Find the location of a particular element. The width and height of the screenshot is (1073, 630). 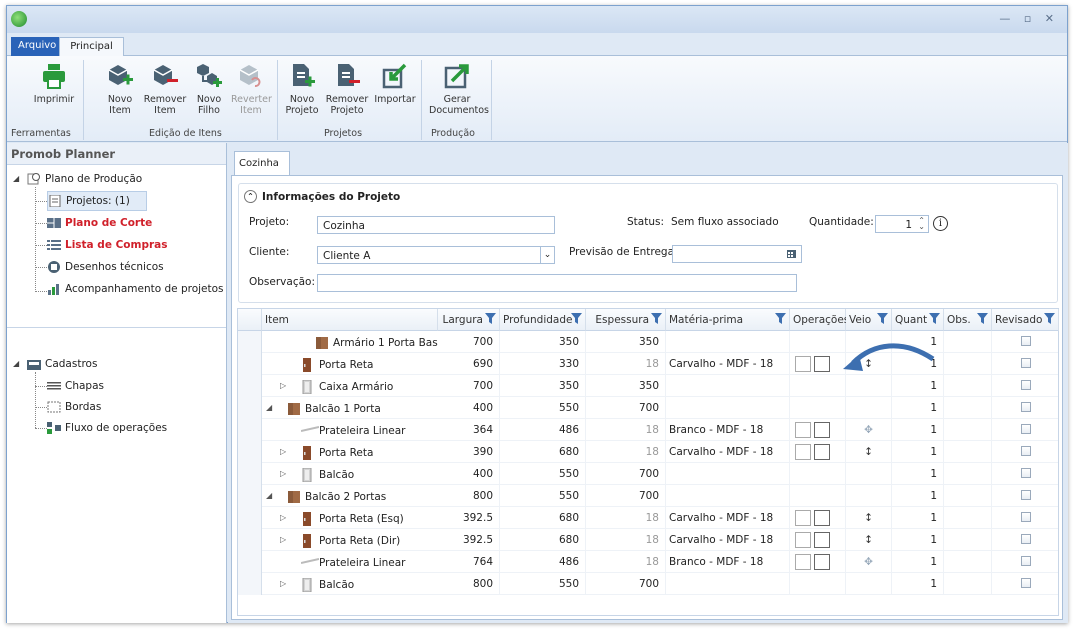

table-row: ▷ Porta Reta 390 680 18 Carvalho - MDF - 18 ↕ 1 is located at coordinates (648, 452).